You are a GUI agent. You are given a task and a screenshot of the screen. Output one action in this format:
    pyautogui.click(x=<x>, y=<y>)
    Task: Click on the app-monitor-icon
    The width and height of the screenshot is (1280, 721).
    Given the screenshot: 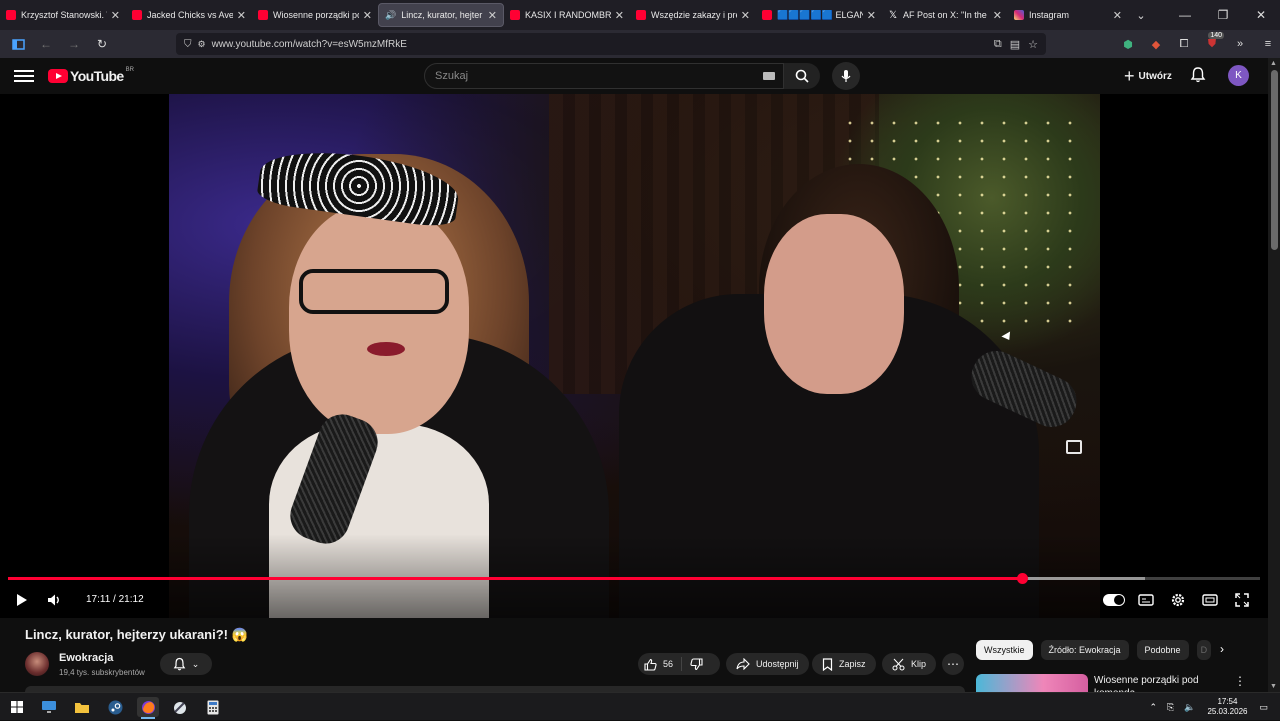 What is the action you would take?
    pyautogui.click(x=49, y=707)
    